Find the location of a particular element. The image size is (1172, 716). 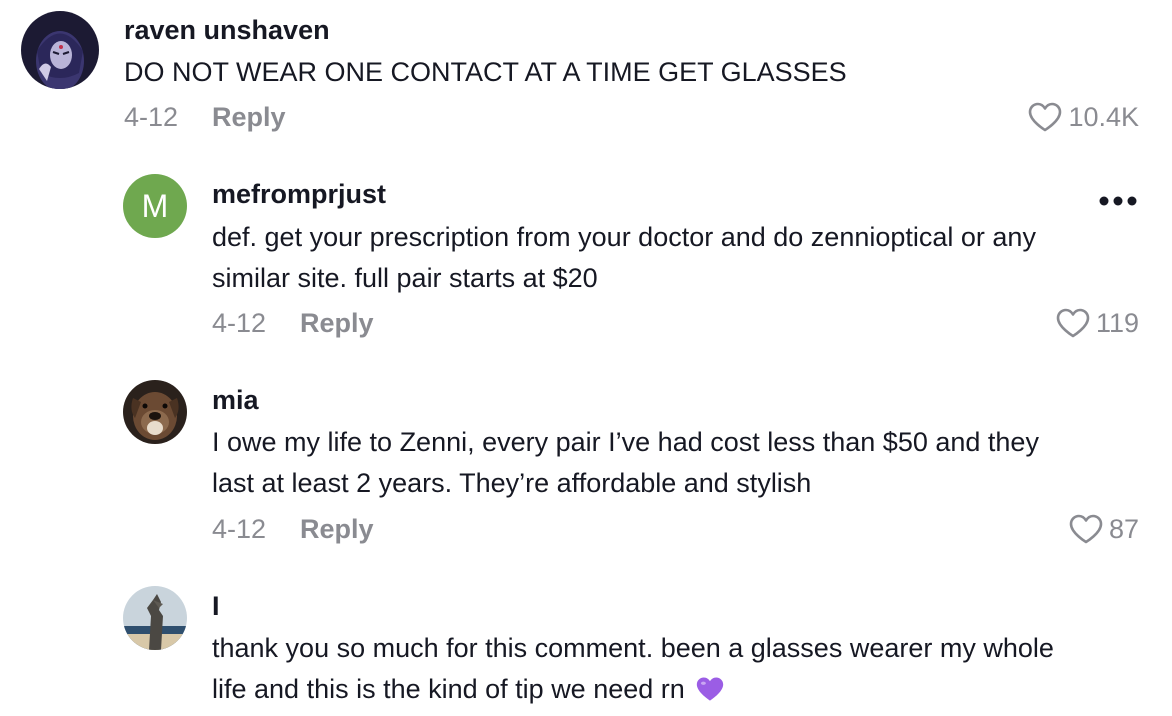

character-avatar-icon is located at coordinates (60, 50).